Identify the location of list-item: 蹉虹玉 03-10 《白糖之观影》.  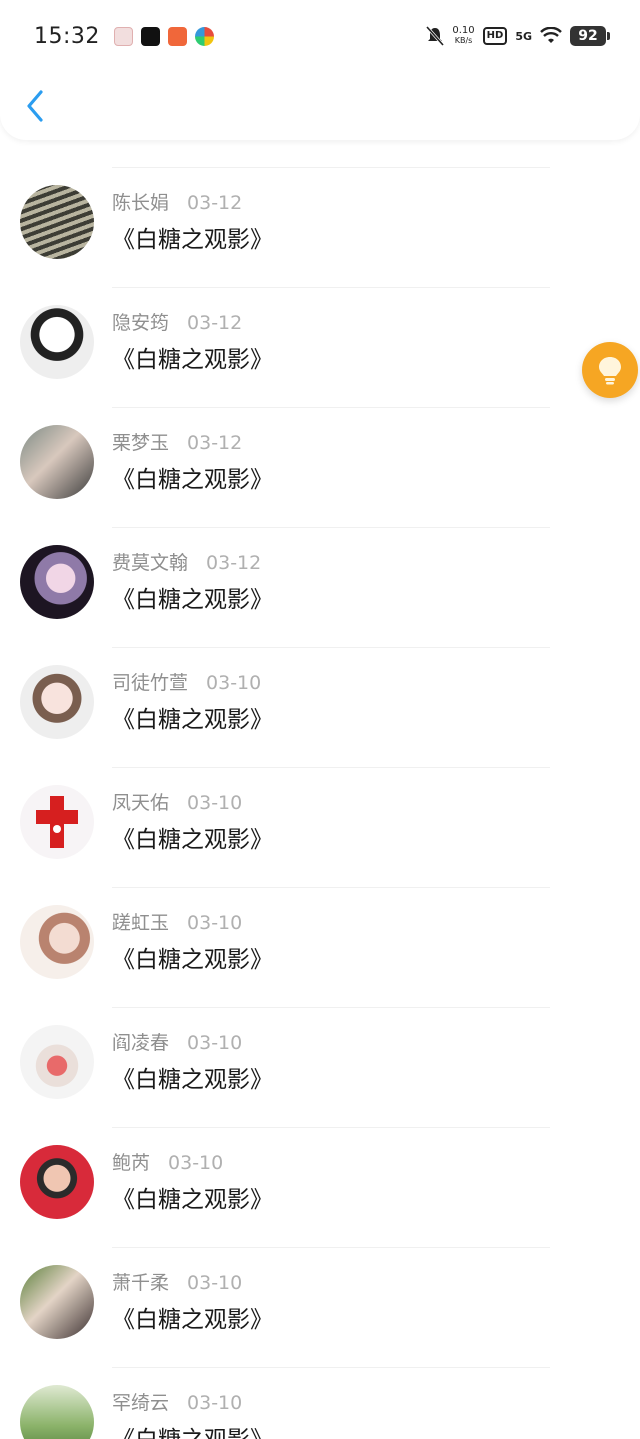
(320, 948).